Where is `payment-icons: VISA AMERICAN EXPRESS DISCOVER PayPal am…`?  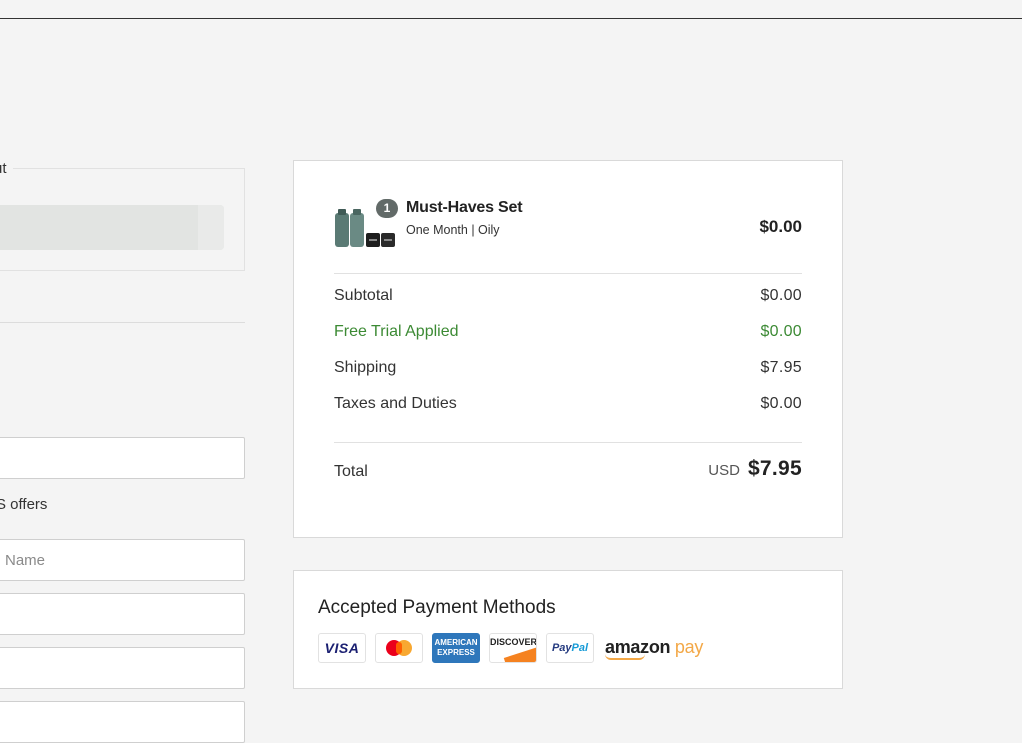
payment-icons: VISA AMERICAN EXPRESS DISCOVER PayPal am… is located at coordinates (510, 648).